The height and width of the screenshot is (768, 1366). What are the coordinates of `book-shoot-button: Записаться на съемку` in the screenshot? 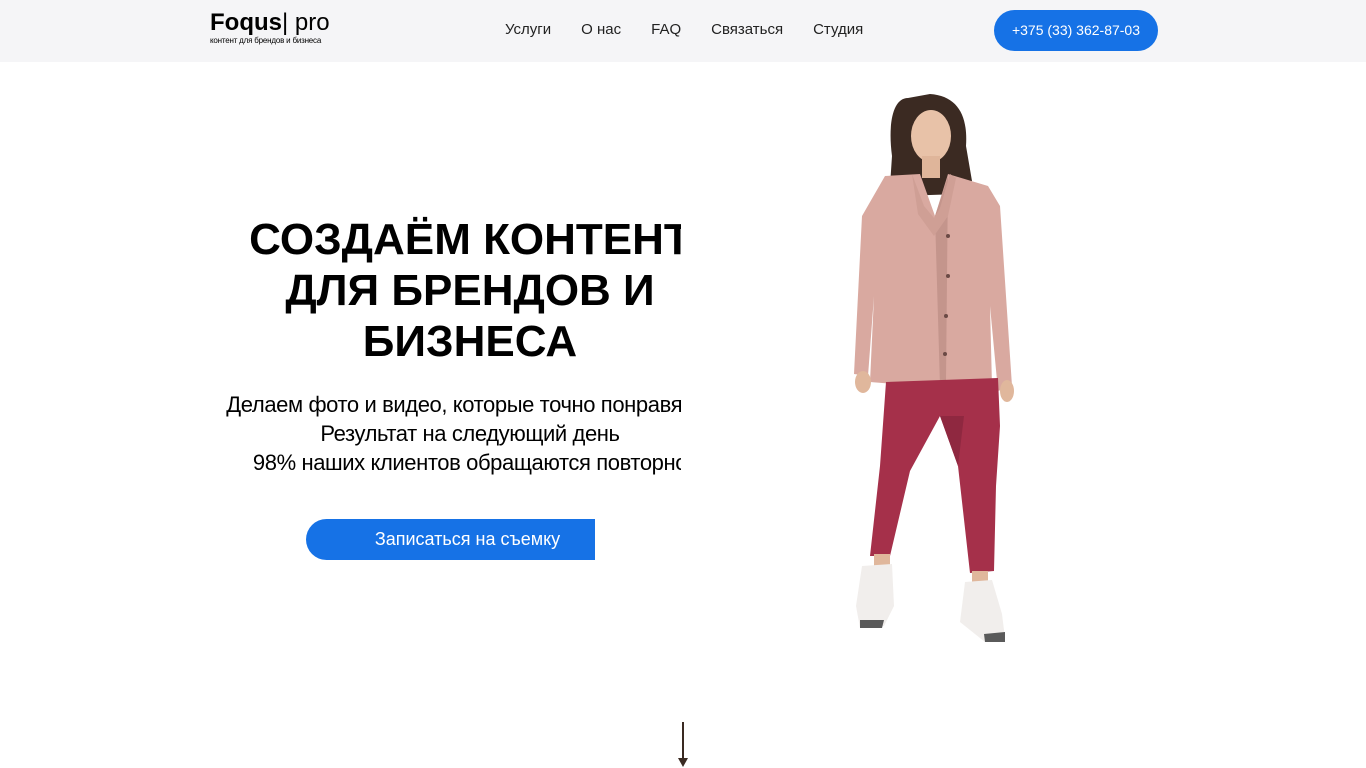 It's located at (450, 539).